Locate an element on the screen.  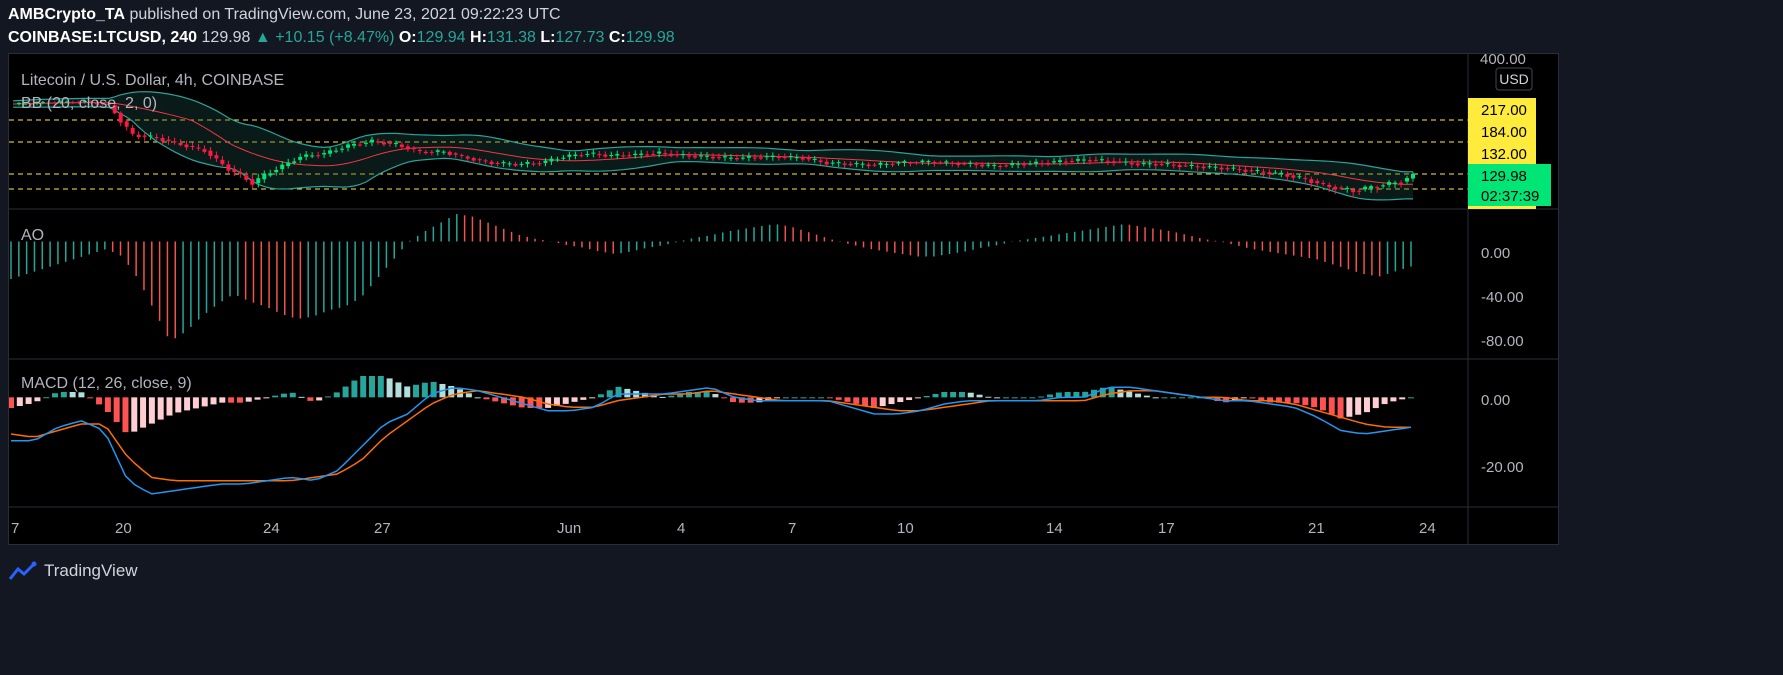
close-value: 129.98 is located at coordinates (650, 37).